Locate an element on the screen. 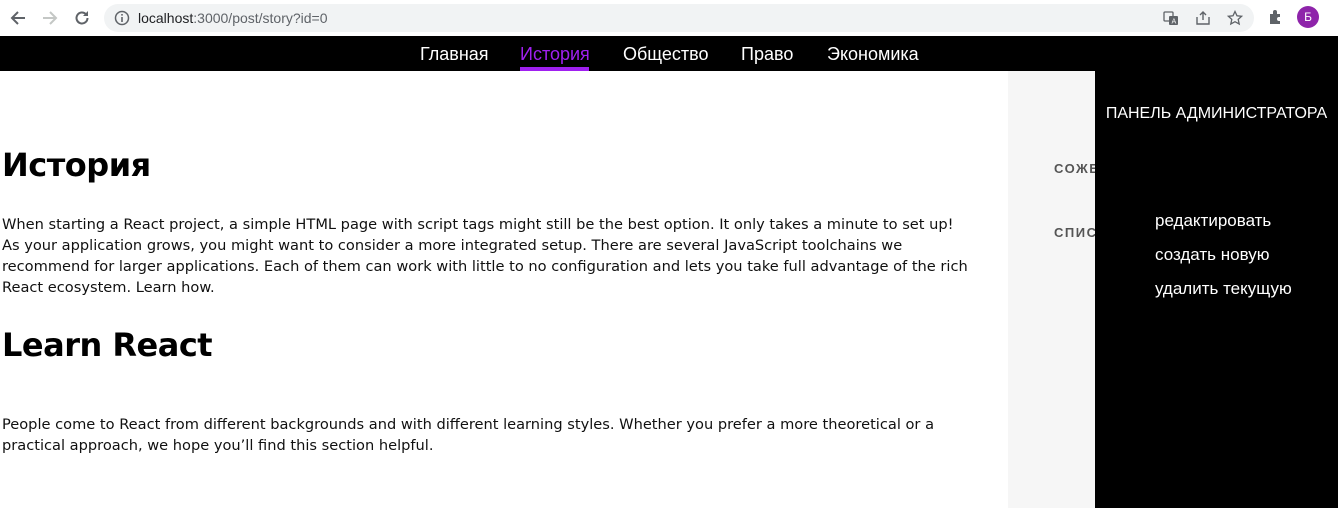  admin-panel-title: ПАНЕЛЬ АДМИНИСТРАТОРА is located at coordinates (1216, 113).